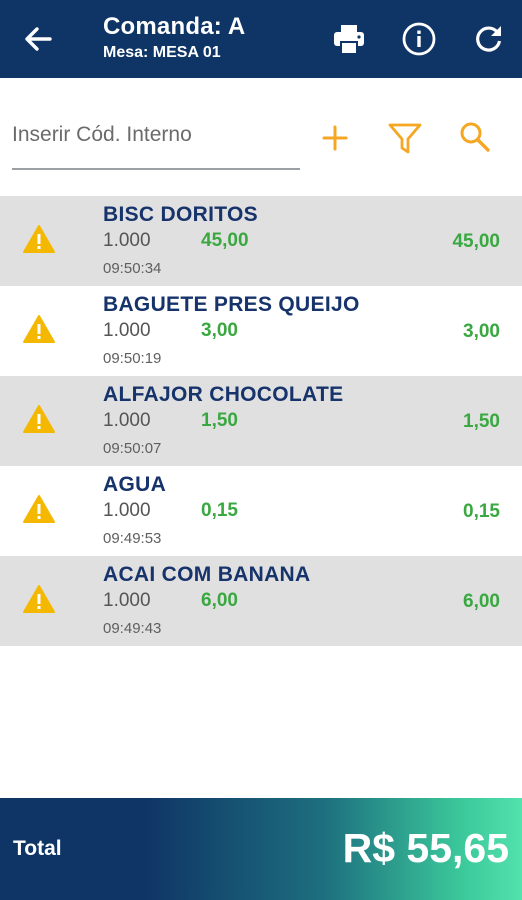 The height and width of the screenshot is (900, 522). Describe the element at coordinates (132, 628) in the screenshot. I see `item-time: 09:49:43` at that location.